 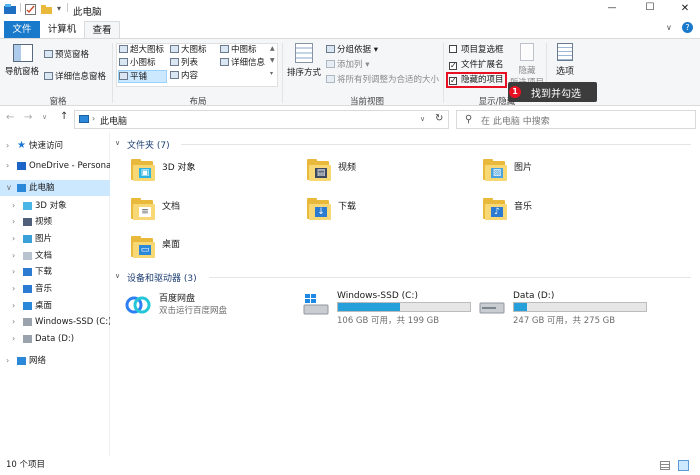 What do you see at coordinates (206, 174) in the screenshot?
I see `folder-item: ▣ 3D 对象` at bounding box center [206, 174].